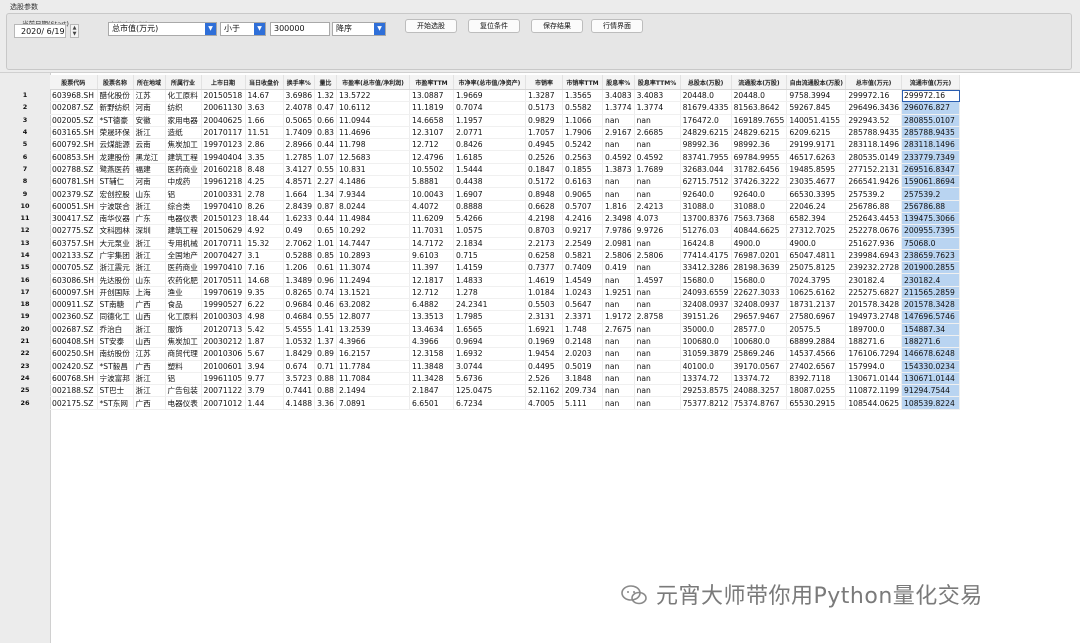 The image size is (1080, 643). Describe the element at coordinates (431, 96) in the screenshot. I see `table-cell: 13.0887` at that location.